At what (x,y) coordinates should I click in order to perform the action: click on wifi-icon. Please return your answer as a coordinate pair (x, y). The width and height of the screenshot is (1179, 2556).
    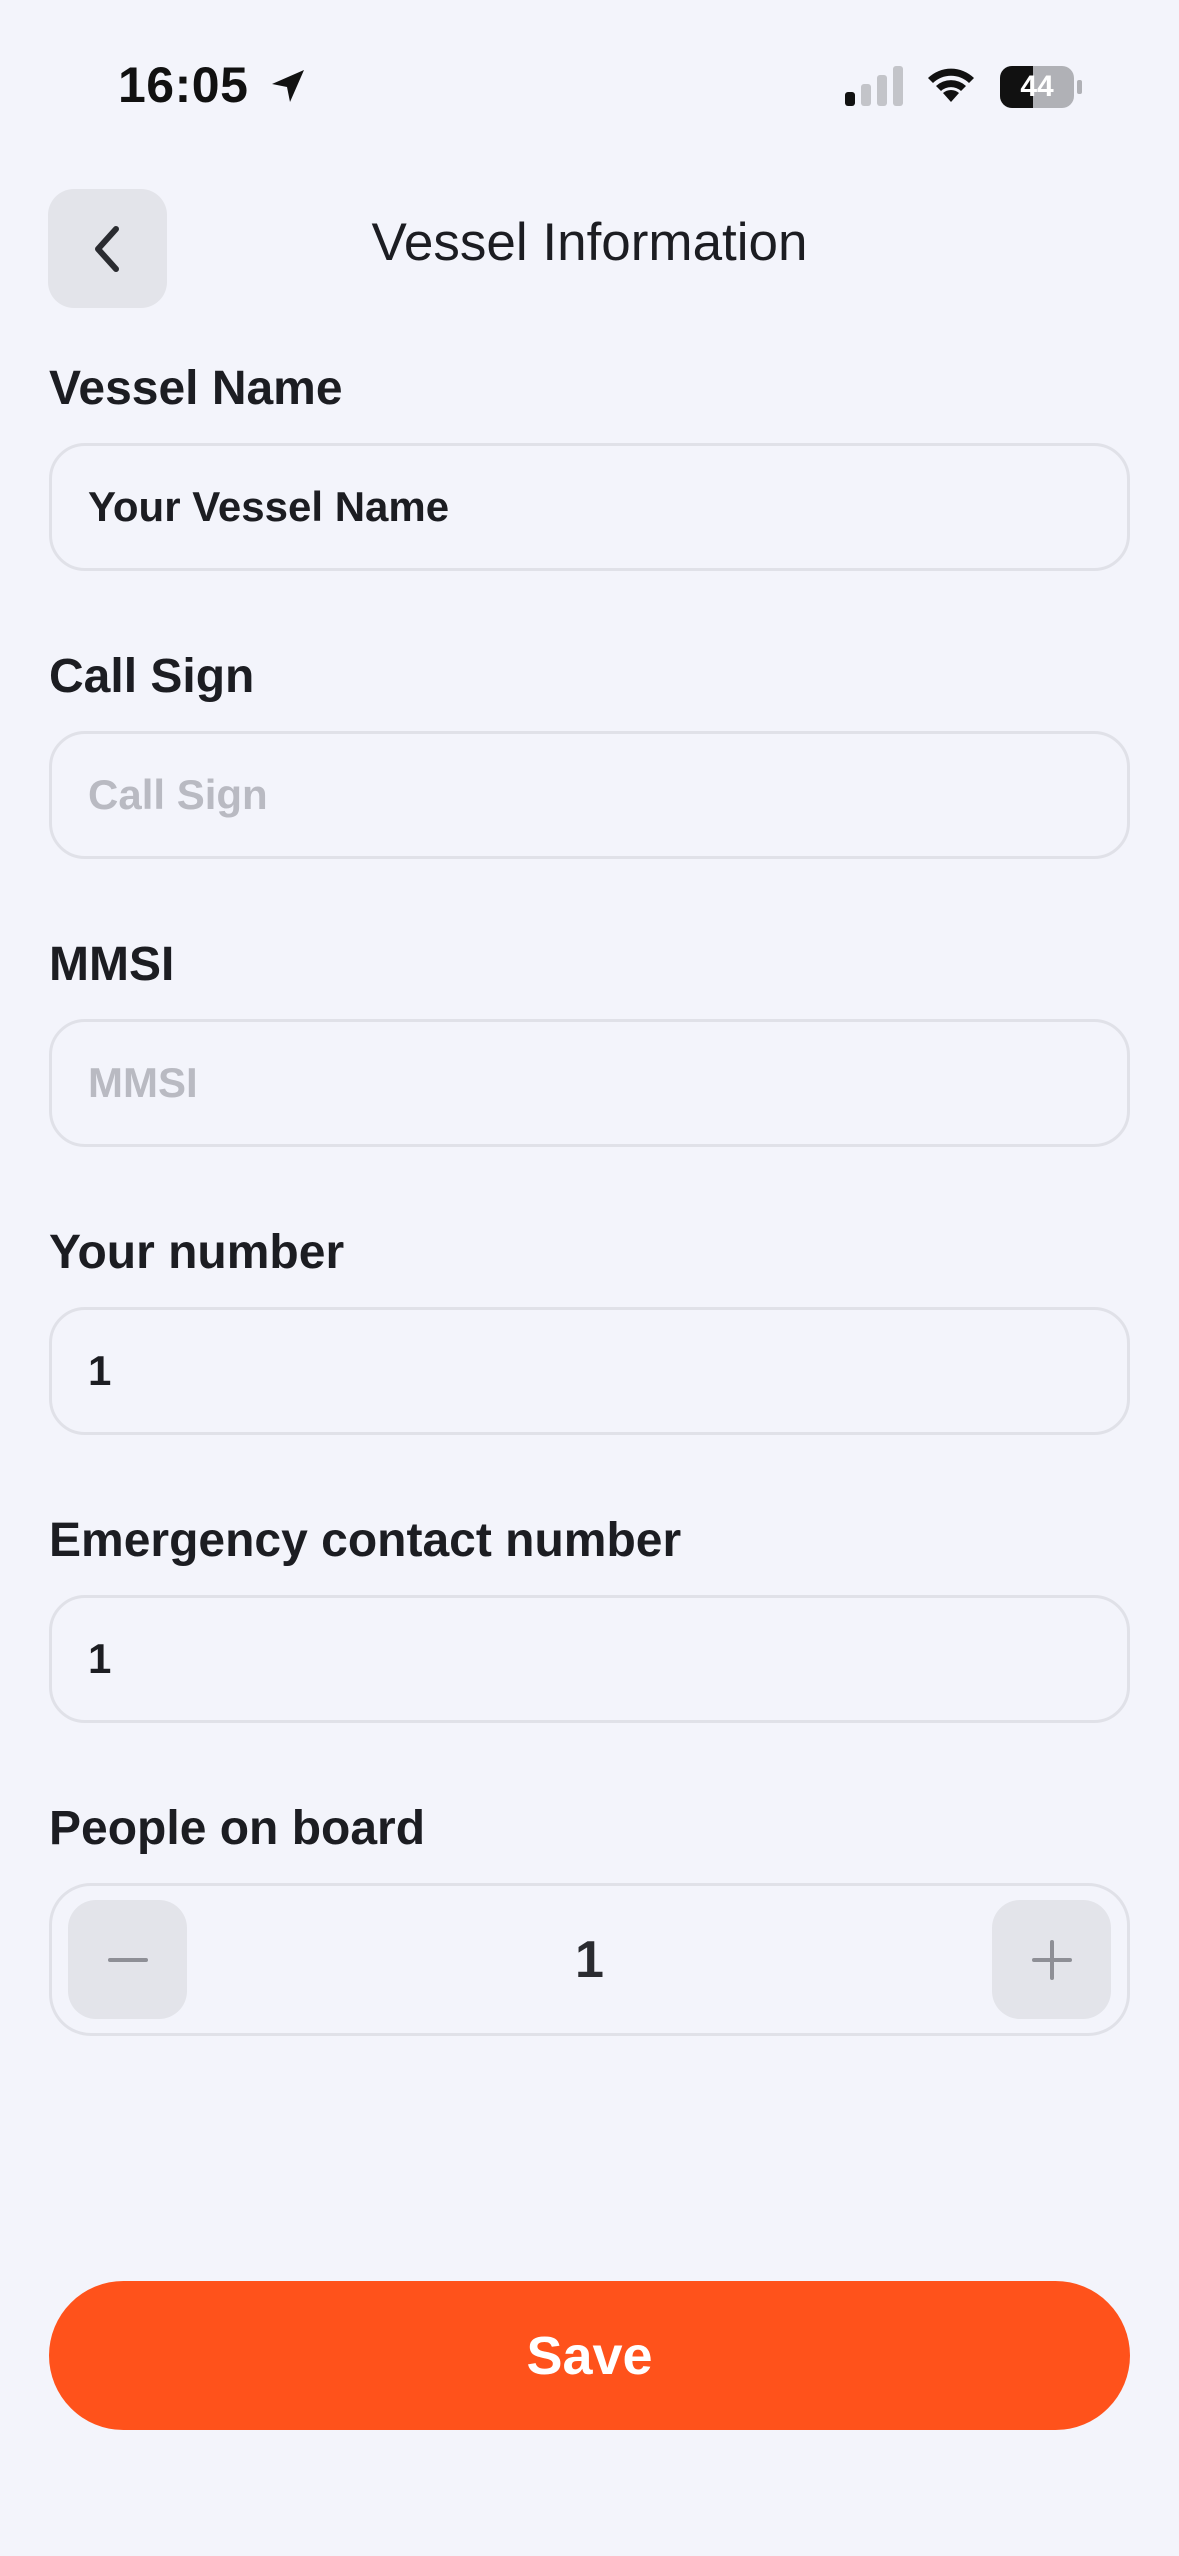
    Looking at the image, I should click on (951, 85).